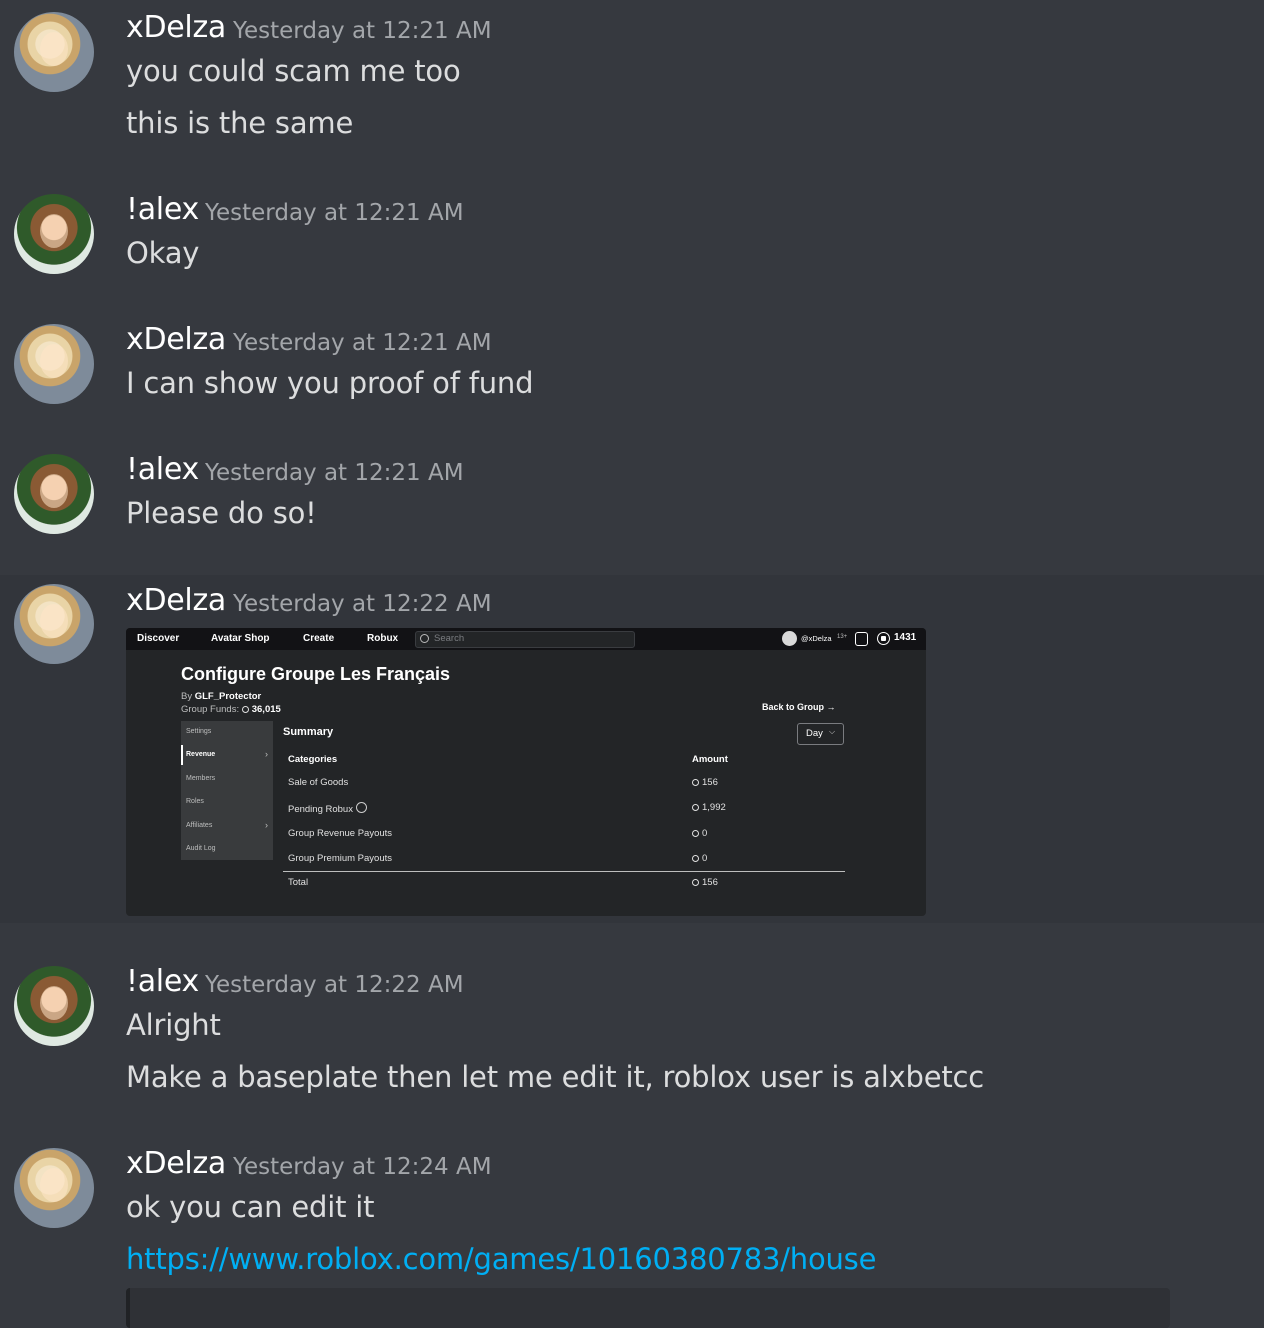 This screenshot has height=1328, width=1264. Describe the element at coordinates (327, 808) in the screenshot. I see `row-category: Pending Robux` at that location.